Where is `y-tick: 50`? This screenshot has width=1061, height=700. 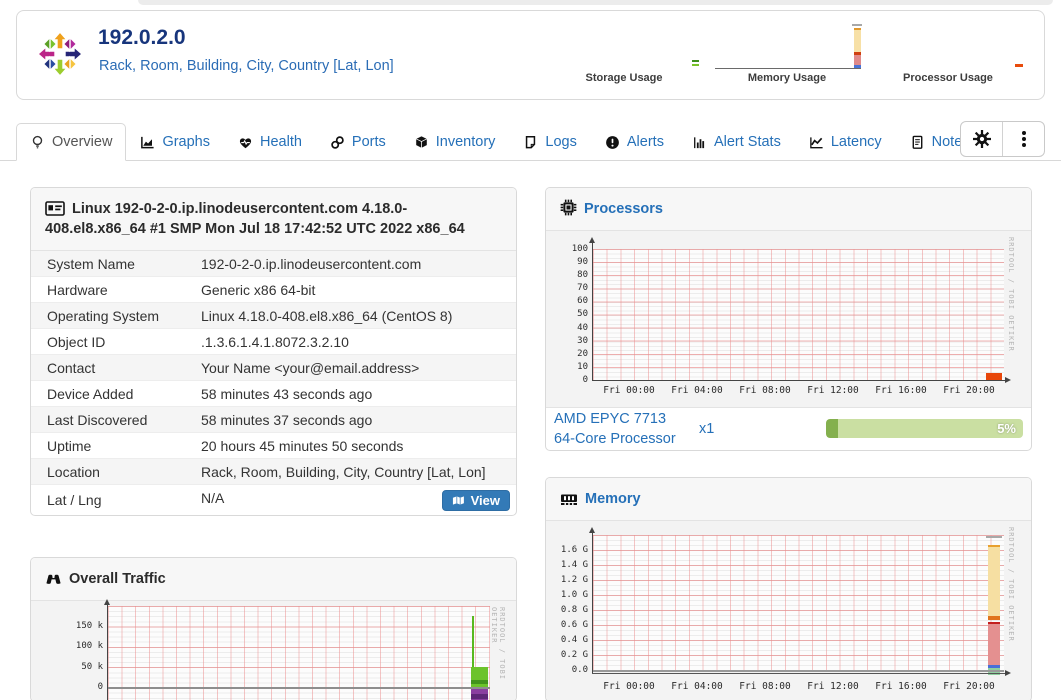 y-tick: 50 is located at coordinates (582, 314).